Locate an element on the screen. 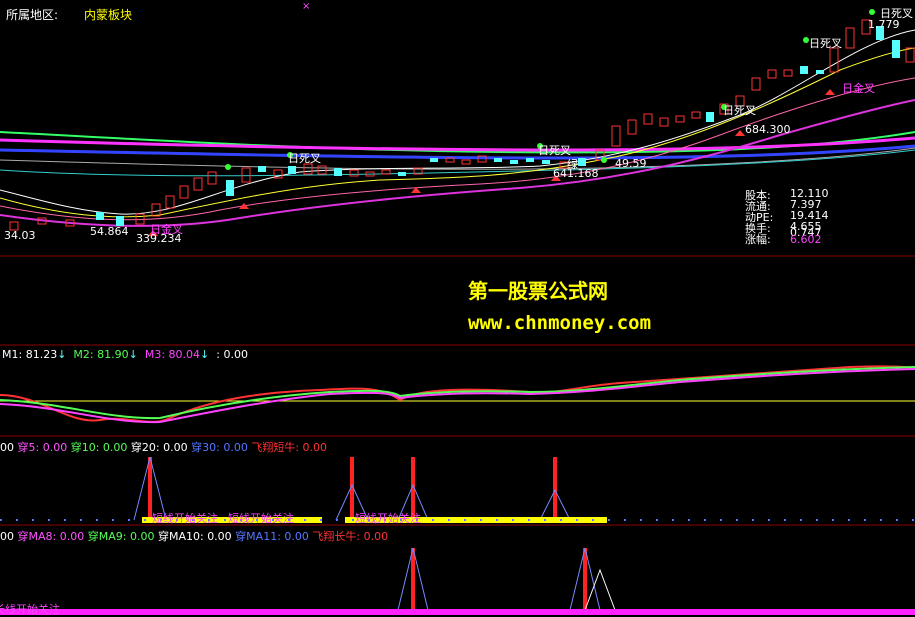 This screenshot has width=915, height=617. short-item-3: 穿30: 0.00 is located at coordinates (219, 447).